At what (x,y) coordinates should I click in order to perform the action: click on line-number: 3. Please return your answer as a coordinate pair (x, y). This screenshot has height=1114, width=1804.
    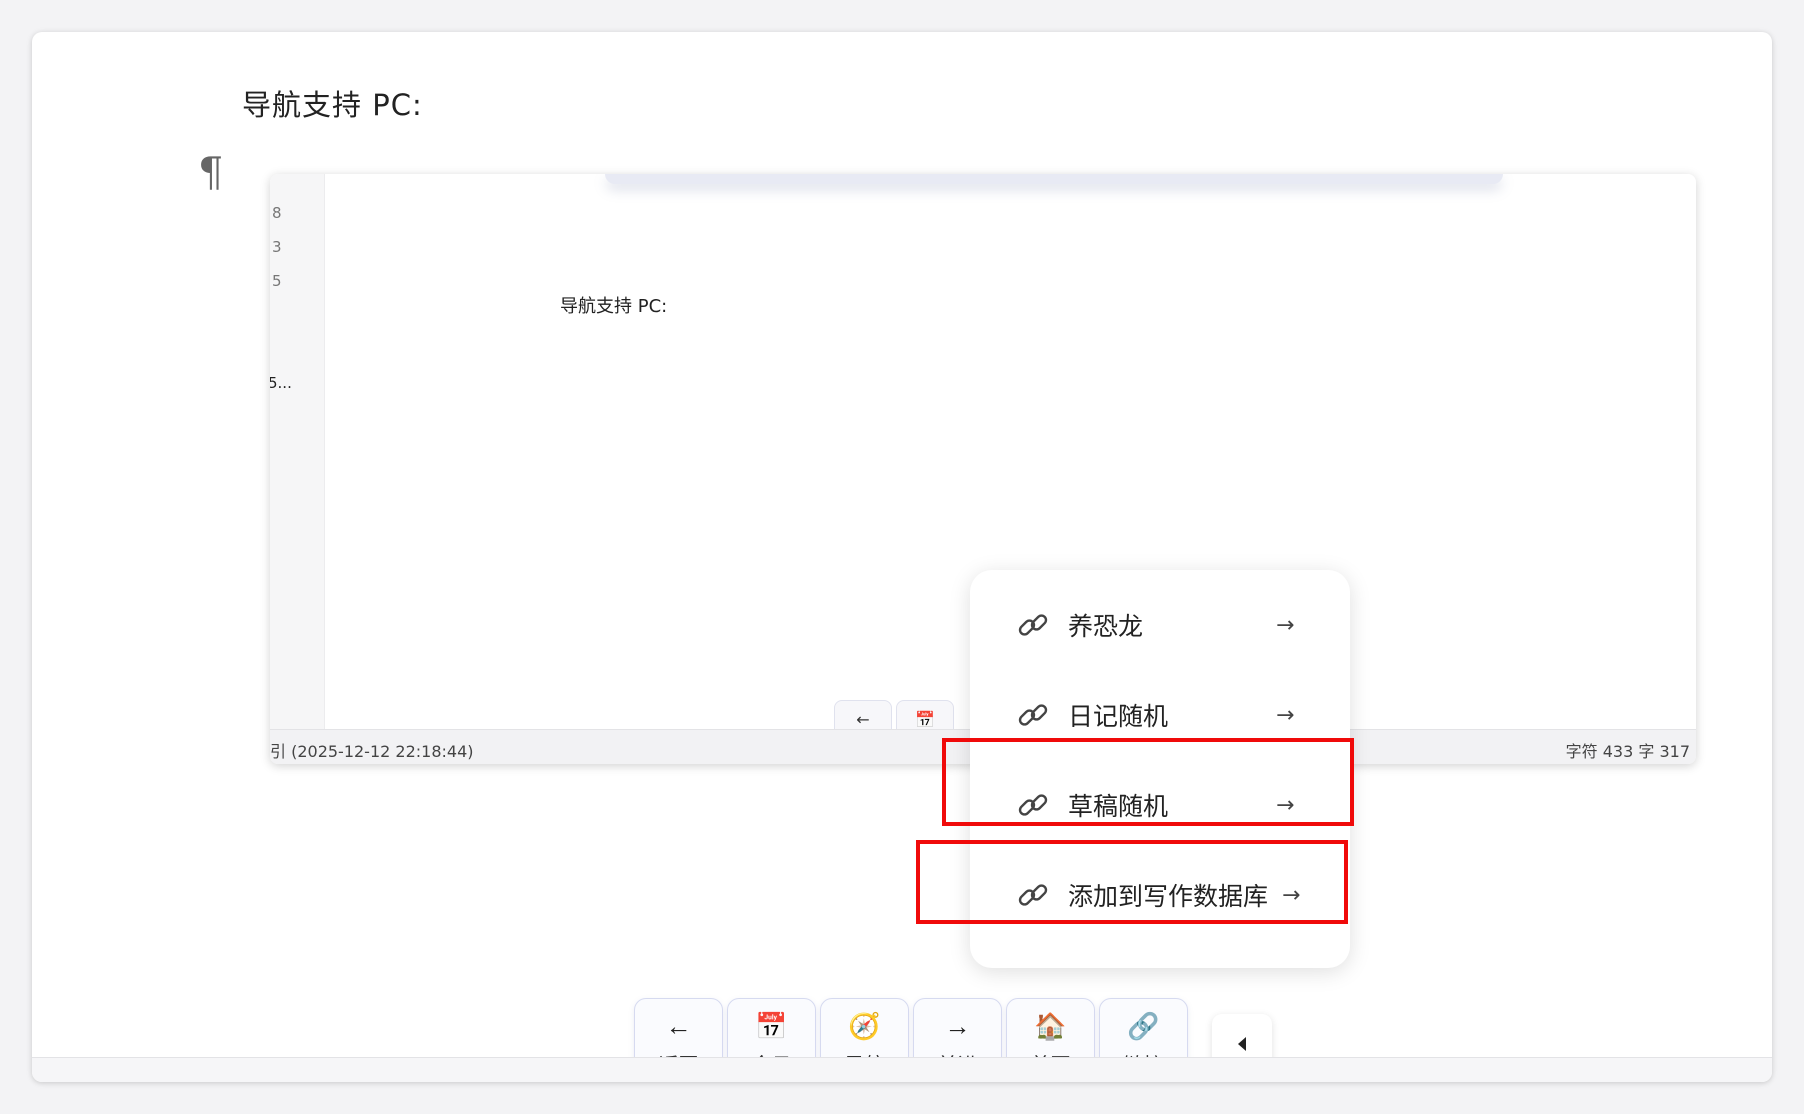
    Looking at the image, I should click on (277, 247).